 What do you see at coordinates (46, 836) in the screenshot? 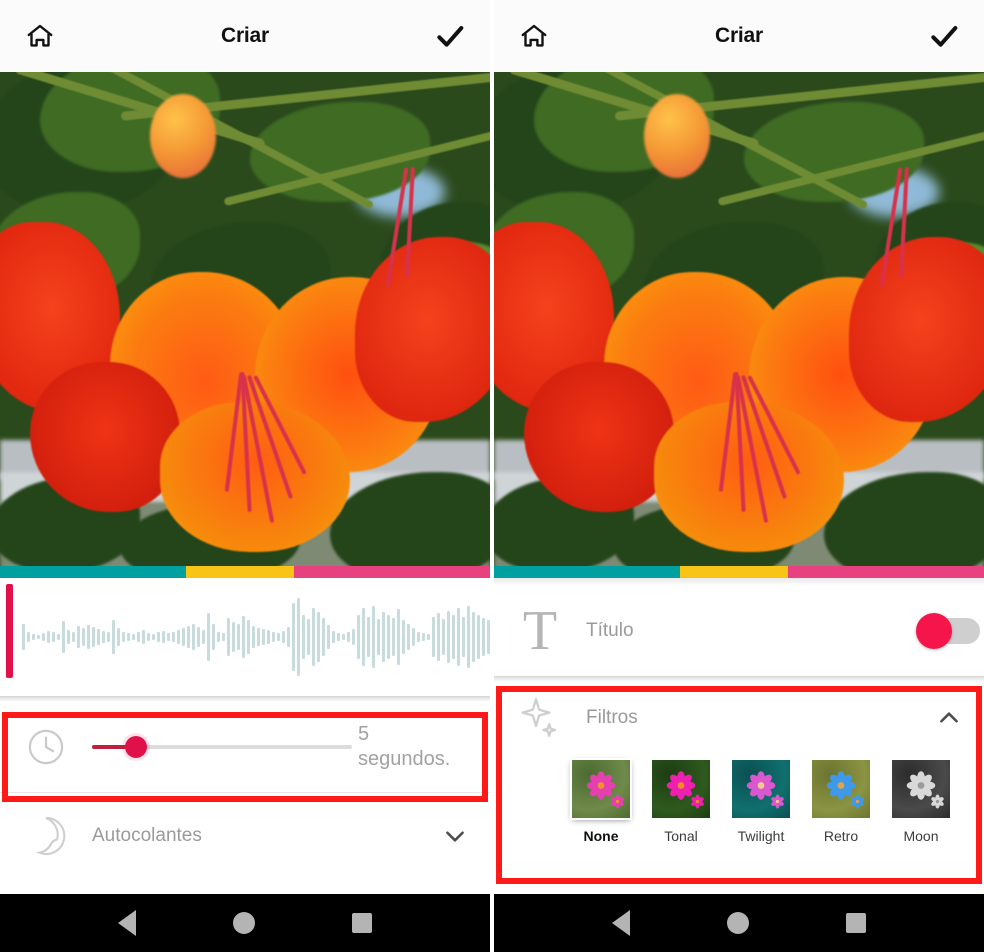
I see `sticker-icon` at bounding box center [46, 836].